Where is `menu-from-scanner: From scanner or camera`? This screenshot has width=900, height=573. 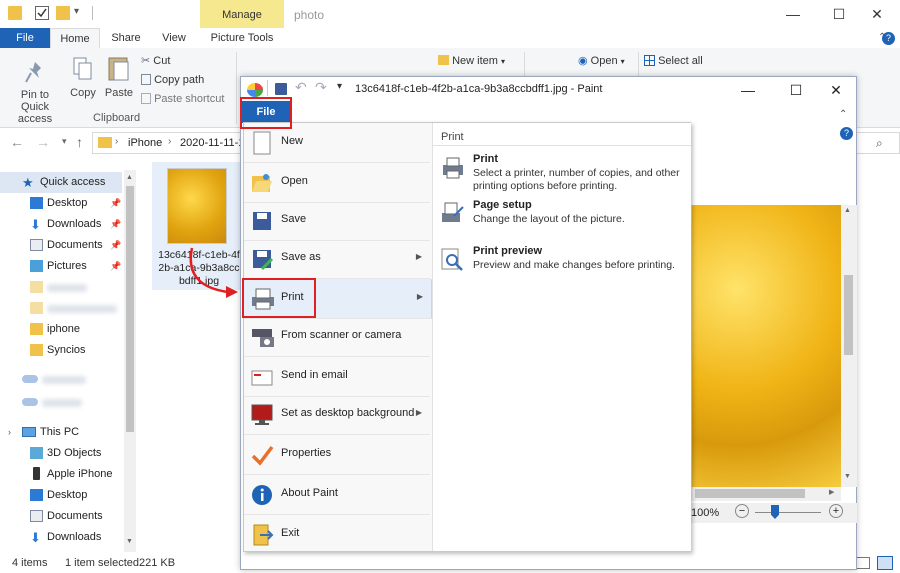
menu-from-scanner: From scanner or camera is located at coordinates (337, 337).